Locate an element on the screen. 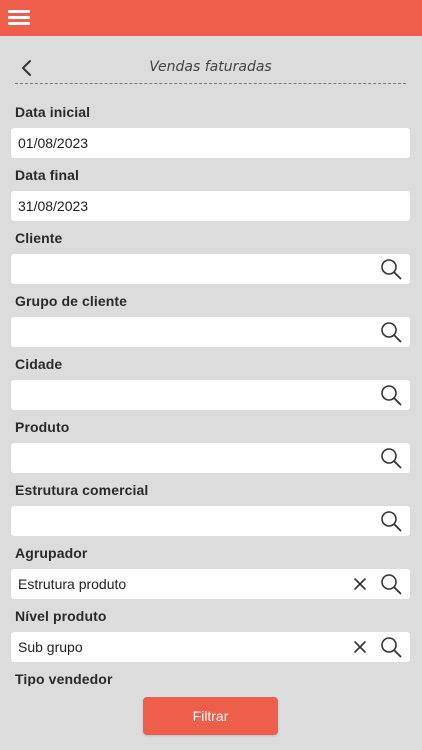  data-final-value: 31/08/2023 is located at coordinates (53, 206).